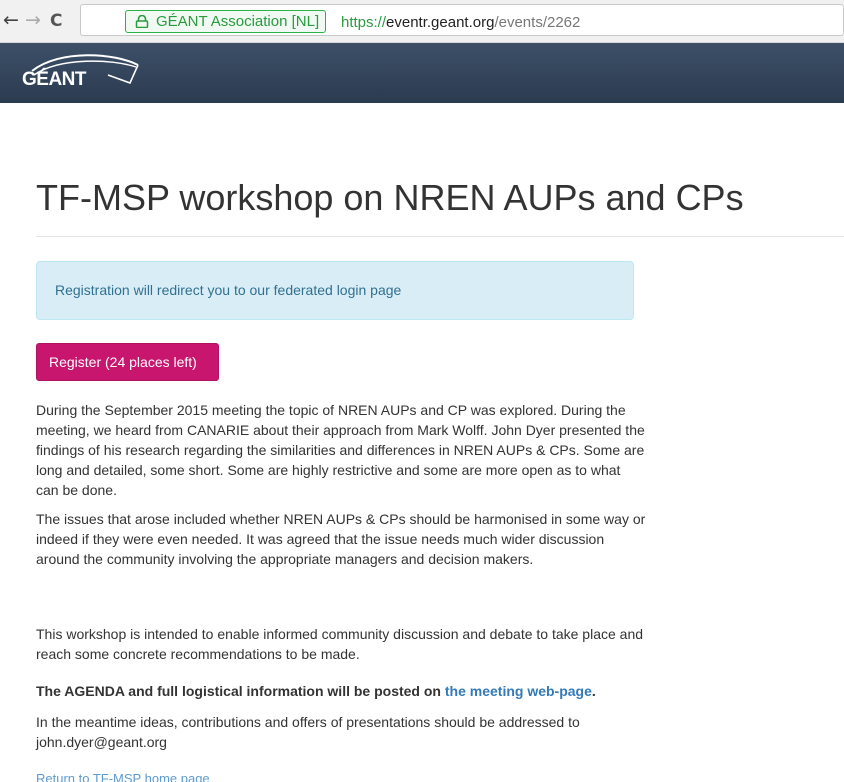  What do you see at coordinates (518, 691) in the screenshot?
I see `meeting-webpage-link: the meeting web-page` at bounding box center [518, 691].